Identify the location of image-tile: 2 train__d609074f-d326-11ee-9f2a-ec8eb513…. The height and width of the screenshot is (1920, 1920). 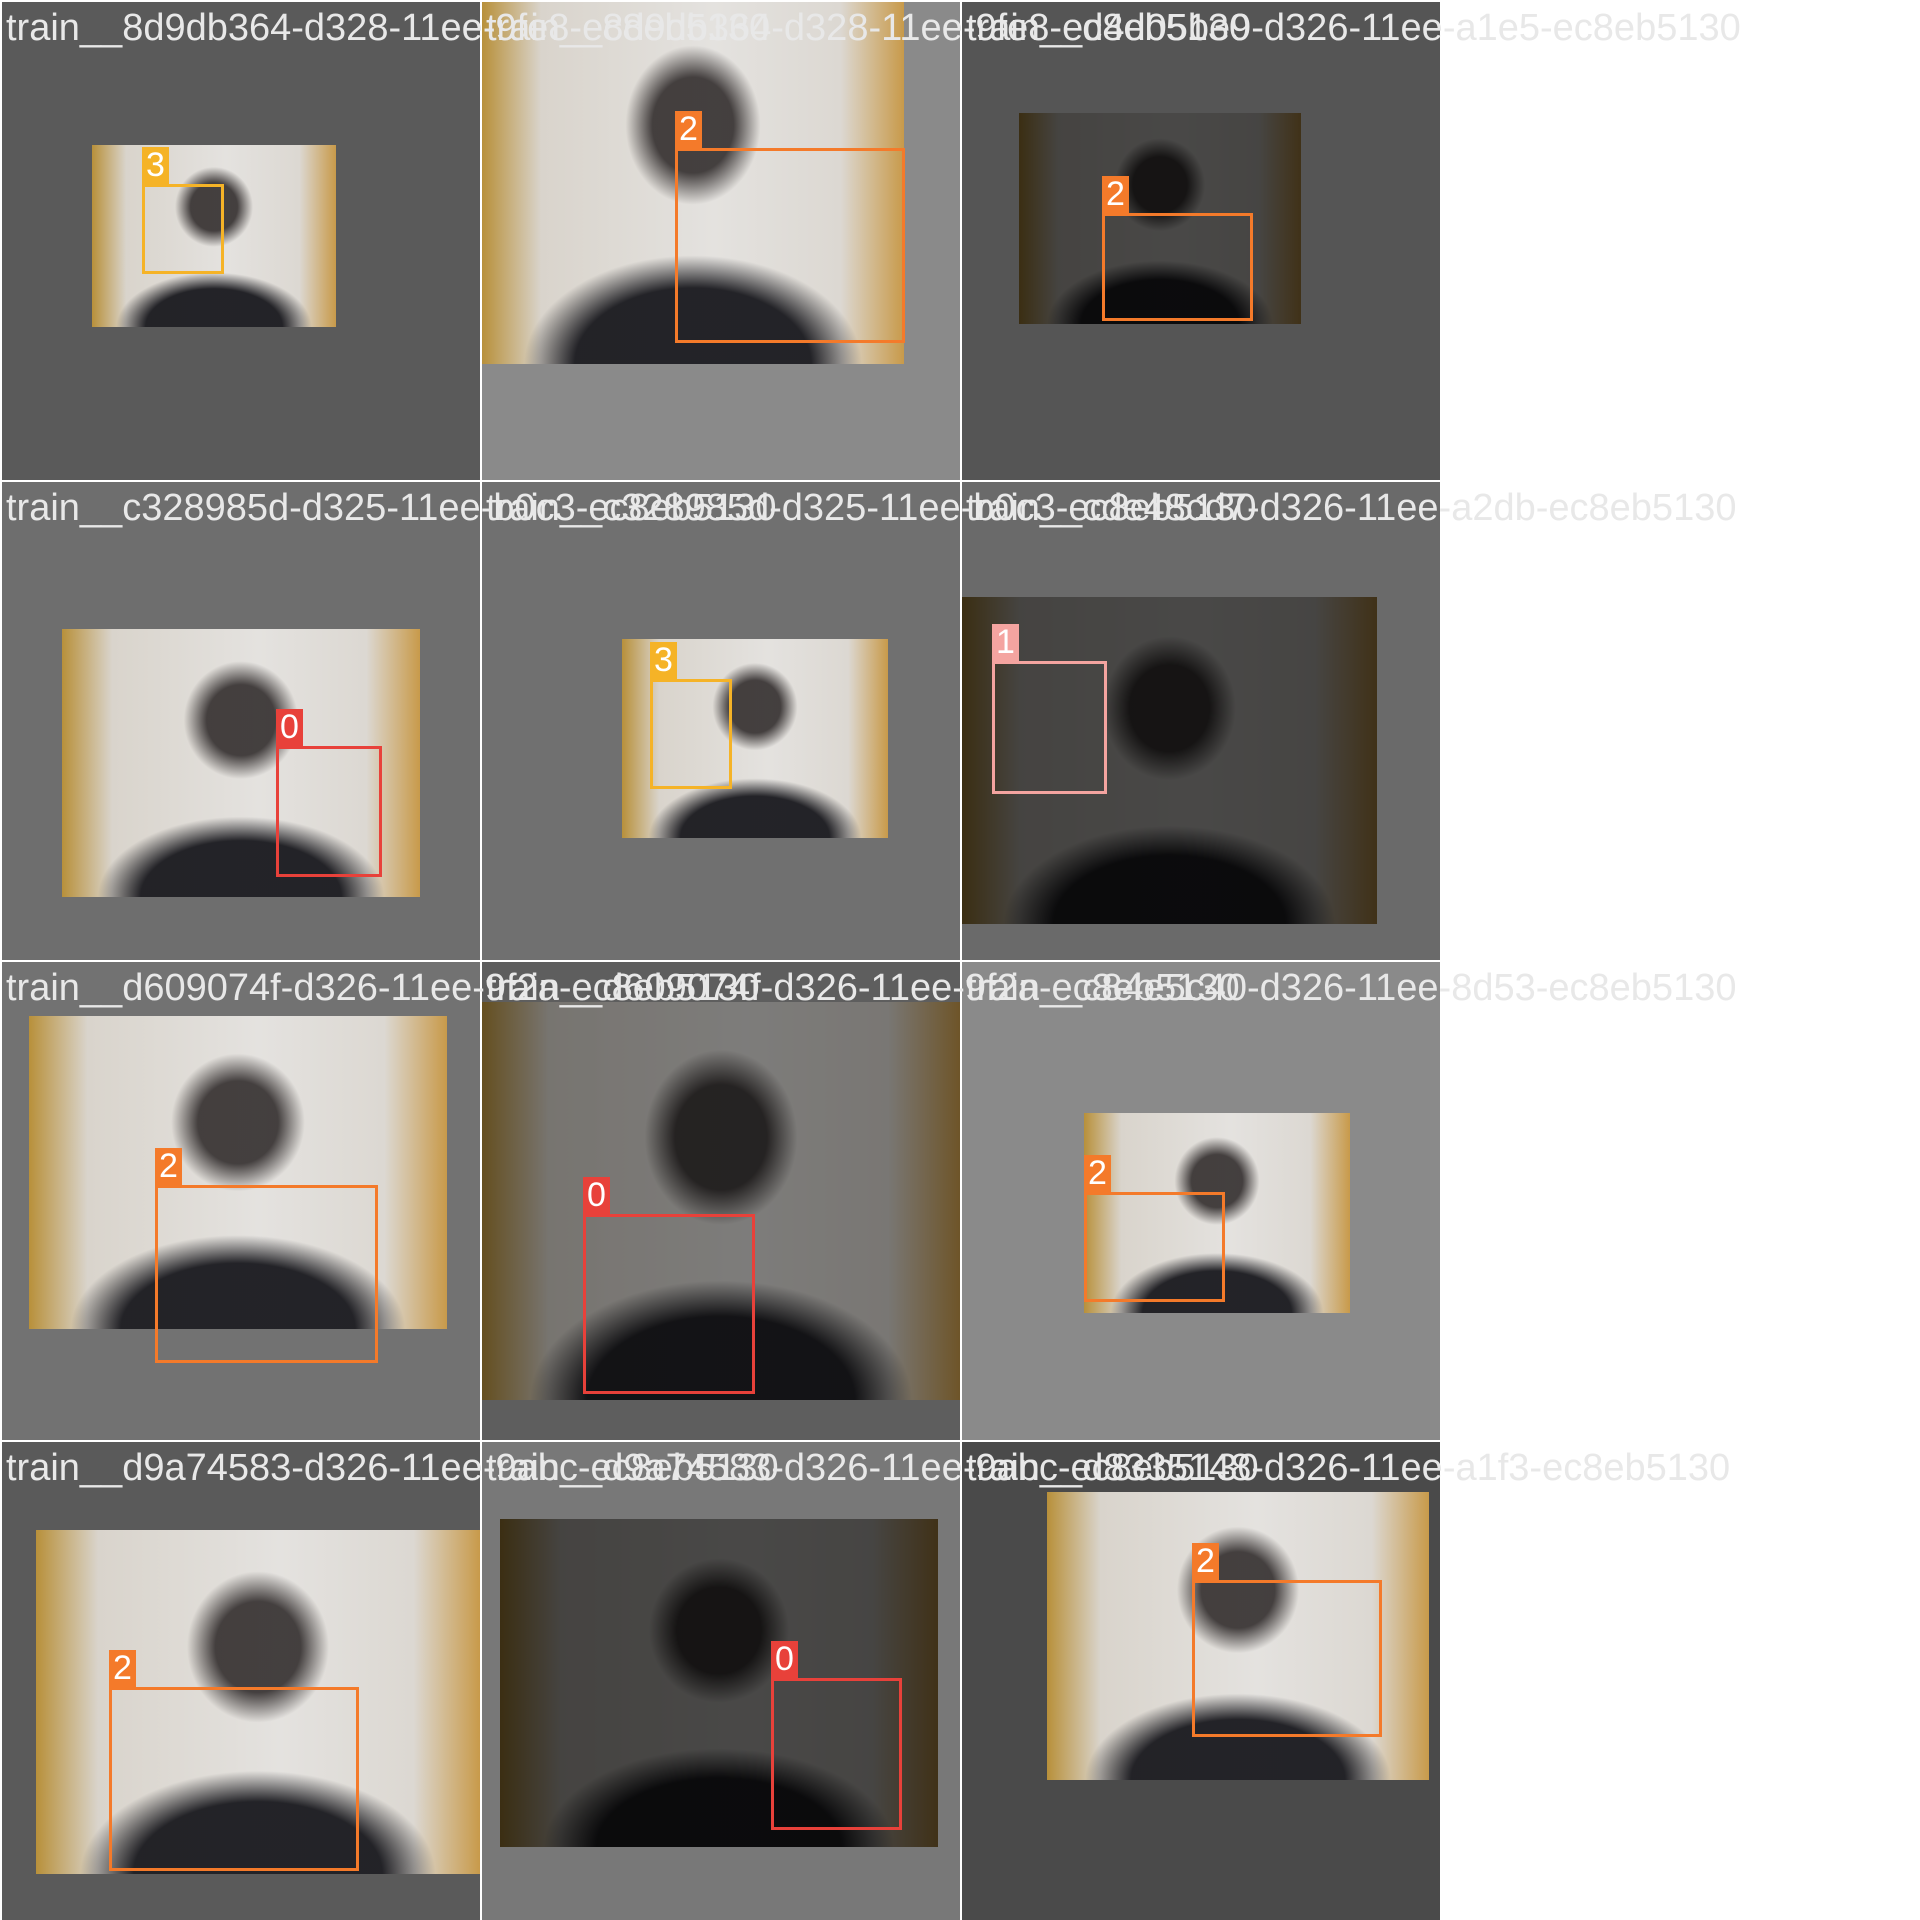
(381, 1201).